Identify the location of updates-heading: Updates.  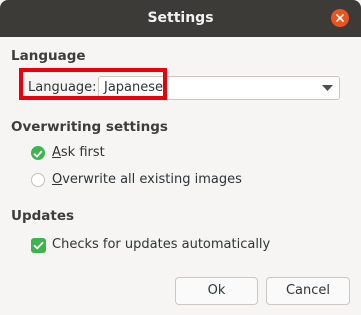
(43, 216).